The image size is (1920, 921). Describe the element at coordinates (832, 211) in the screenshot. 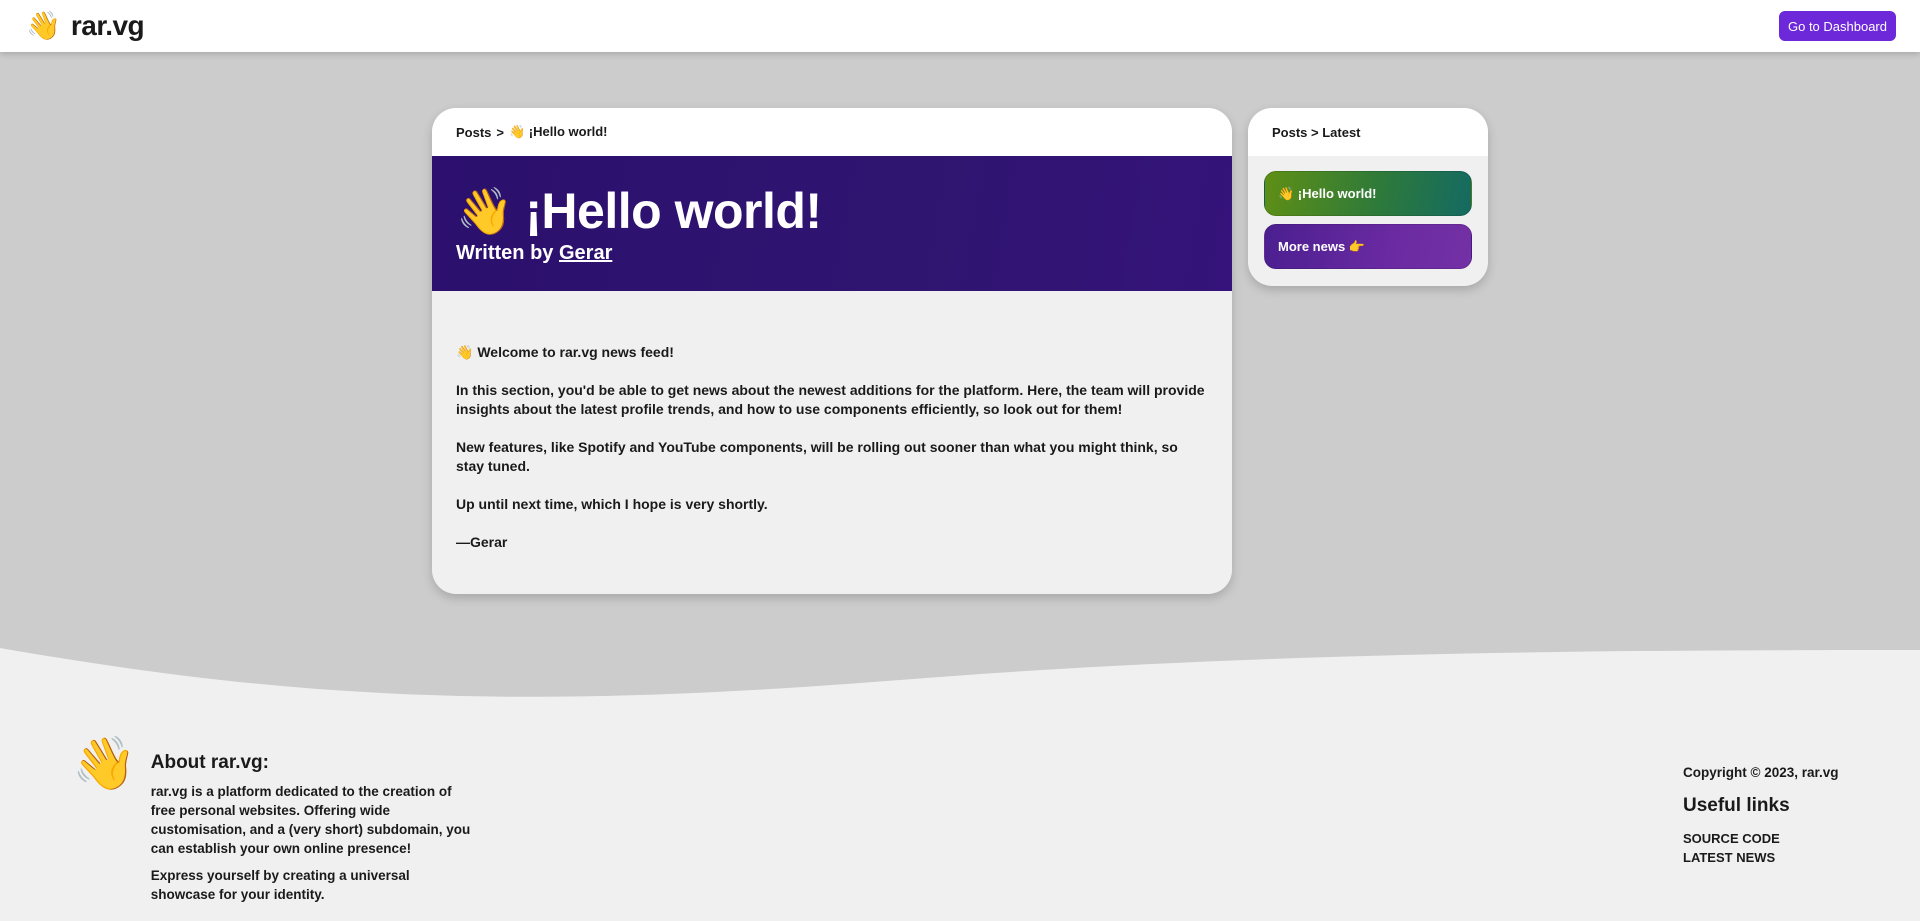

I see `post-title-row: 👋 ¡Hello world!` at that location.